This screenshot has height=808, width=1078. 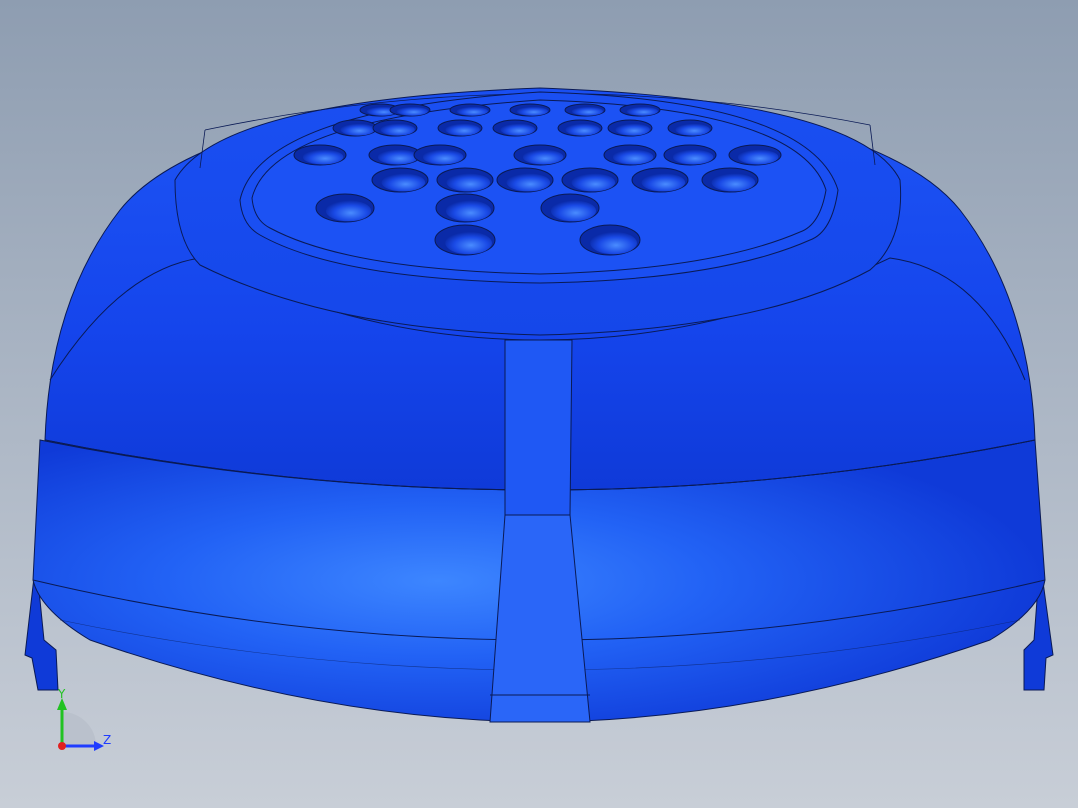 I want to click on axis-triad: Y Z, so click(x=84, y=719).